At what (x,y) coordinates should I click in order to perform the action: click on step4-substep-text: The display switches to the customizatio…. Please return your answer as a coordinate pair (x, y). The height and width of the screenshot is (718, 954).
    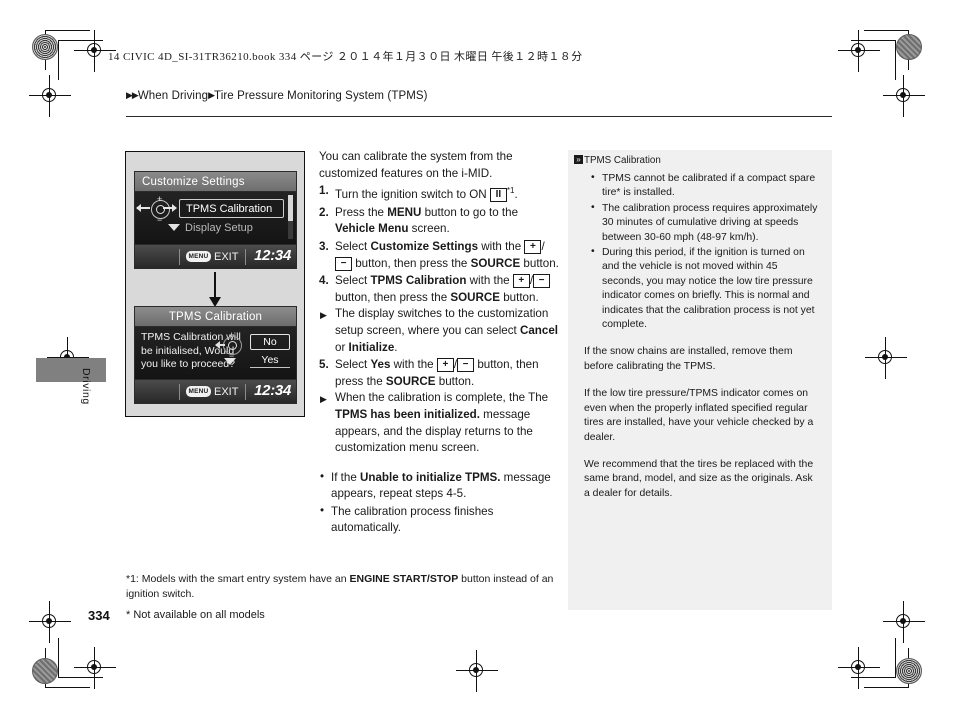
    Looking at the image, I should click on (446, 330).